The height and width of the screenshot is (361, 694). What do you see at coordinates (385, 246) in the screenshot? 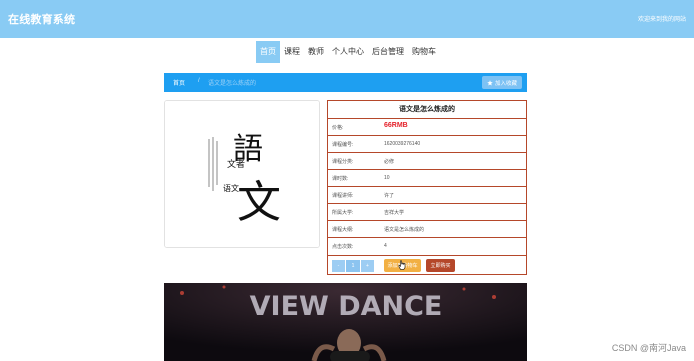
I see `clicks-value: 4` at bounding box center [385, 246].